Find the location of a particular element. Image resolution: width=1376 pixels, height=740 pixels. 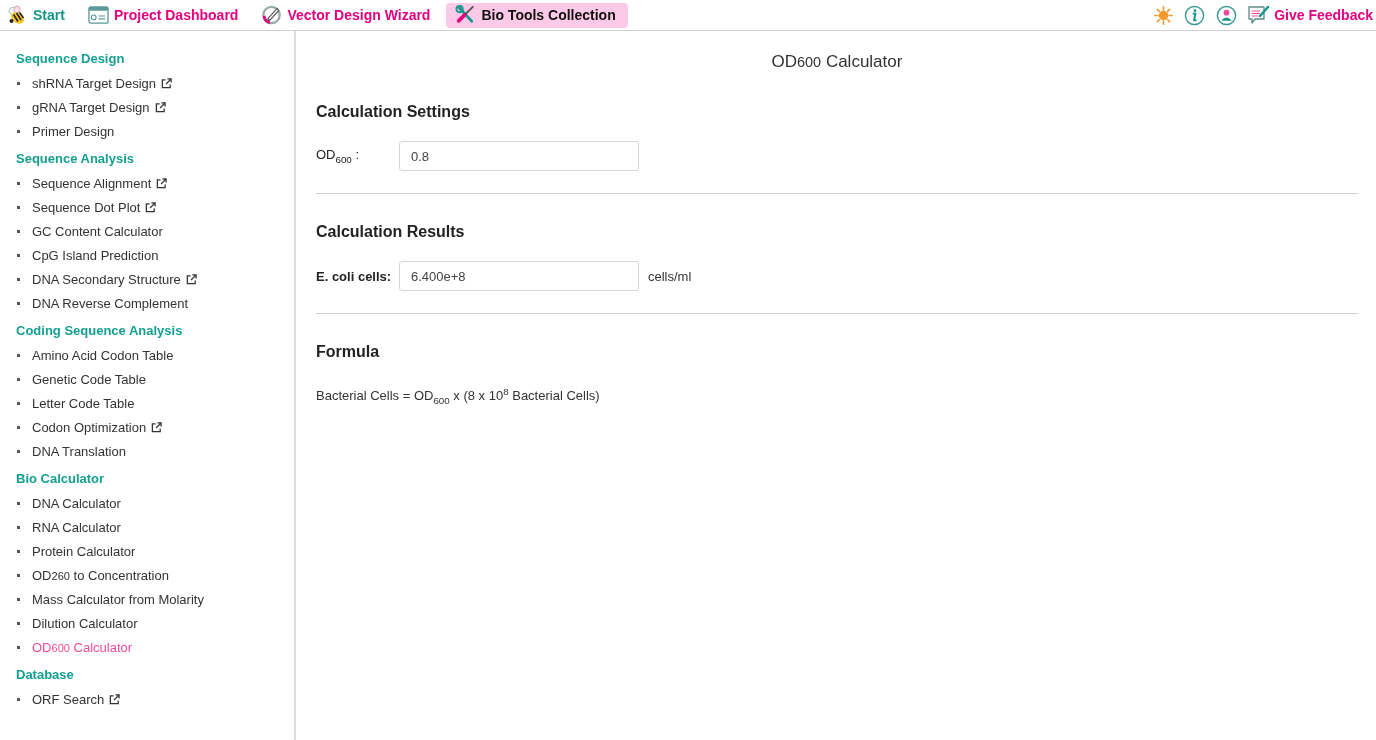

sidebar-heading: Database is located at coordinates (45, 675).